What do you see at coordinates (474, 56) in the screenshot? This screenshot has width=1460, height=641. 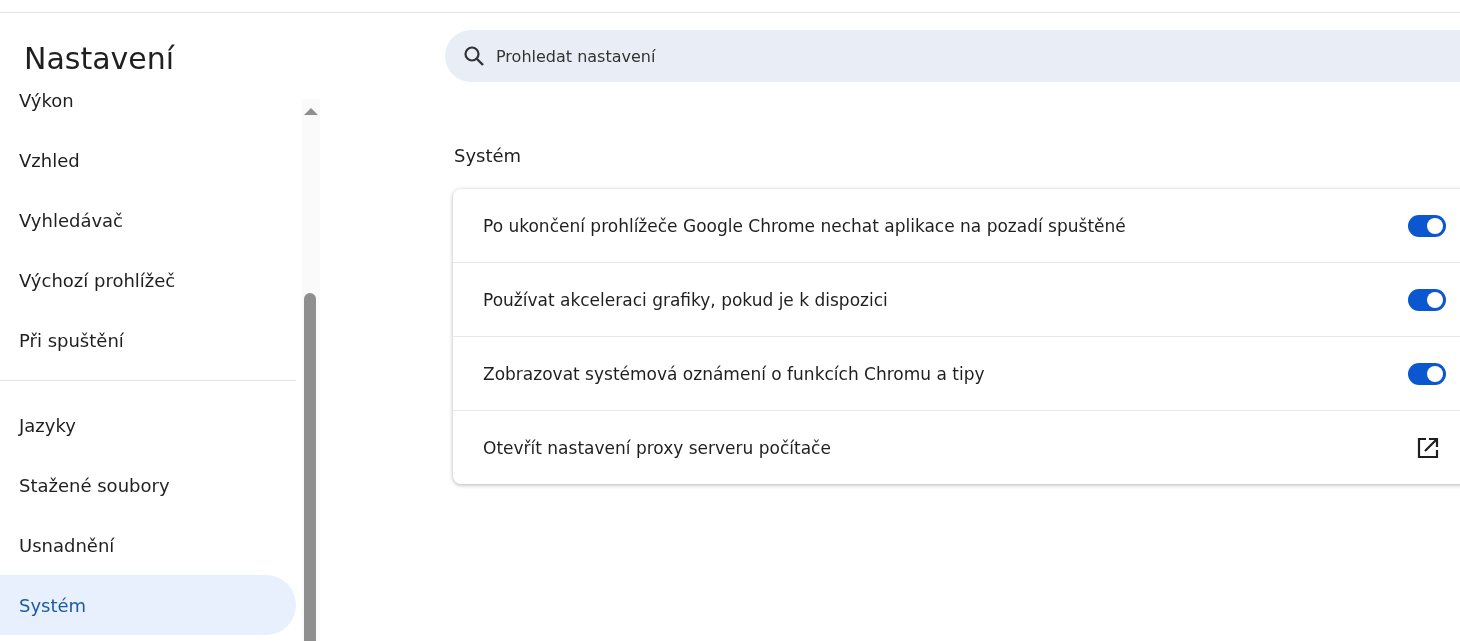 I see `search-icon` at bounding box center [474, 56].